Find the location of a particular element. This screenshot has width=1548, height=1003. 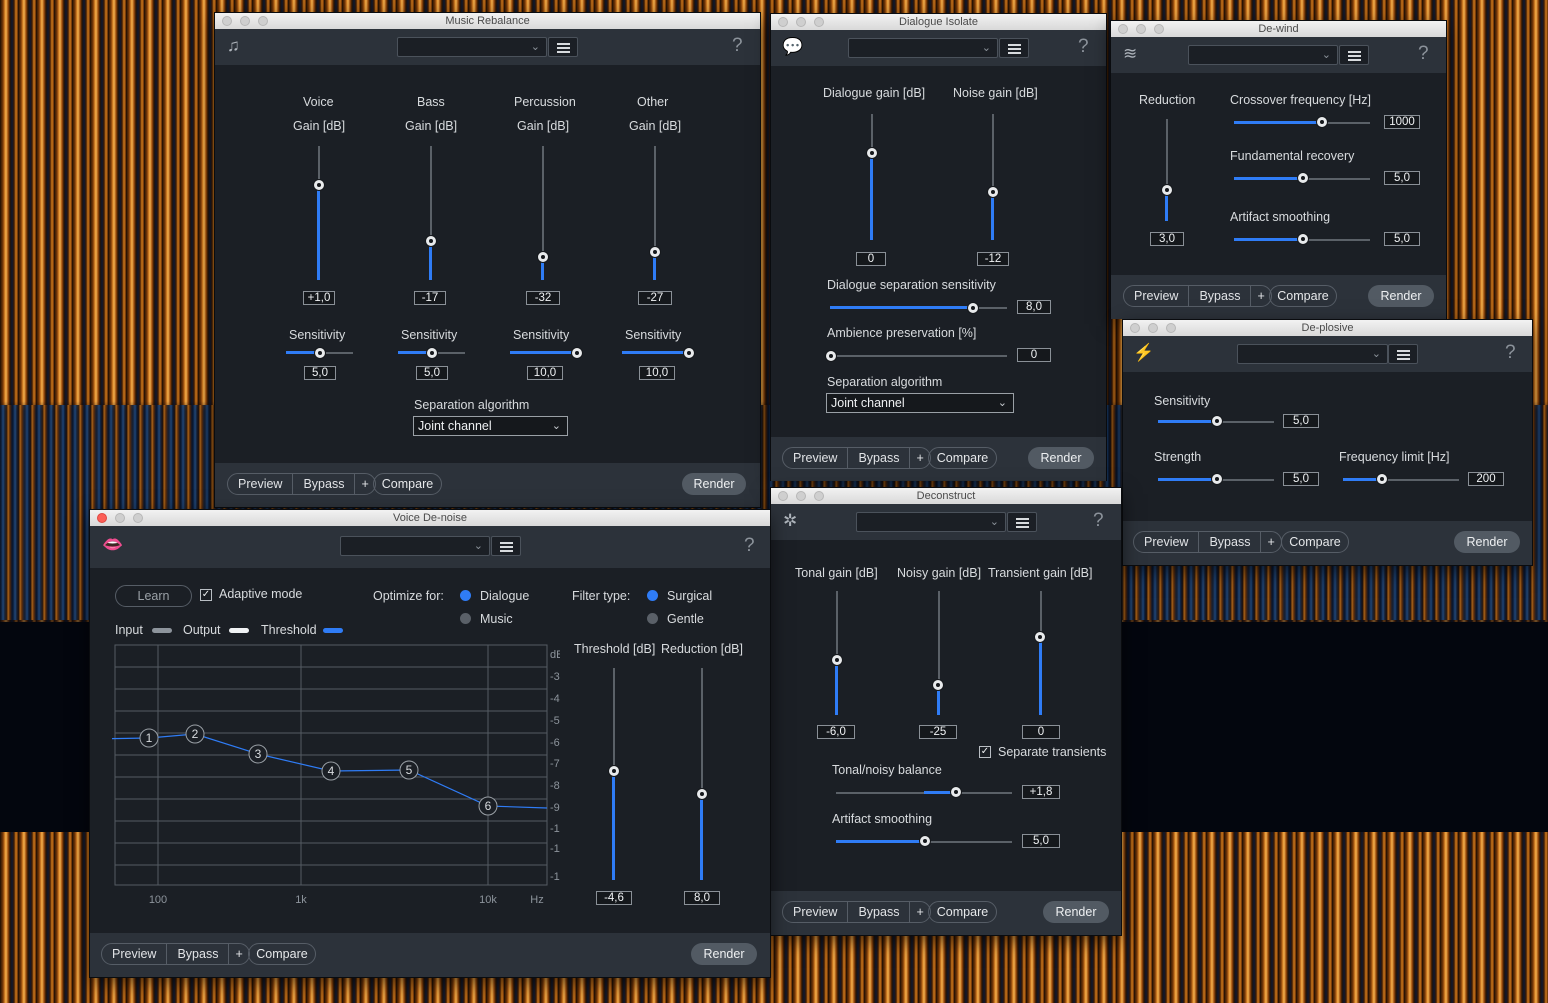

noise-gain-value: -12 is located at coordinates (993, 259).